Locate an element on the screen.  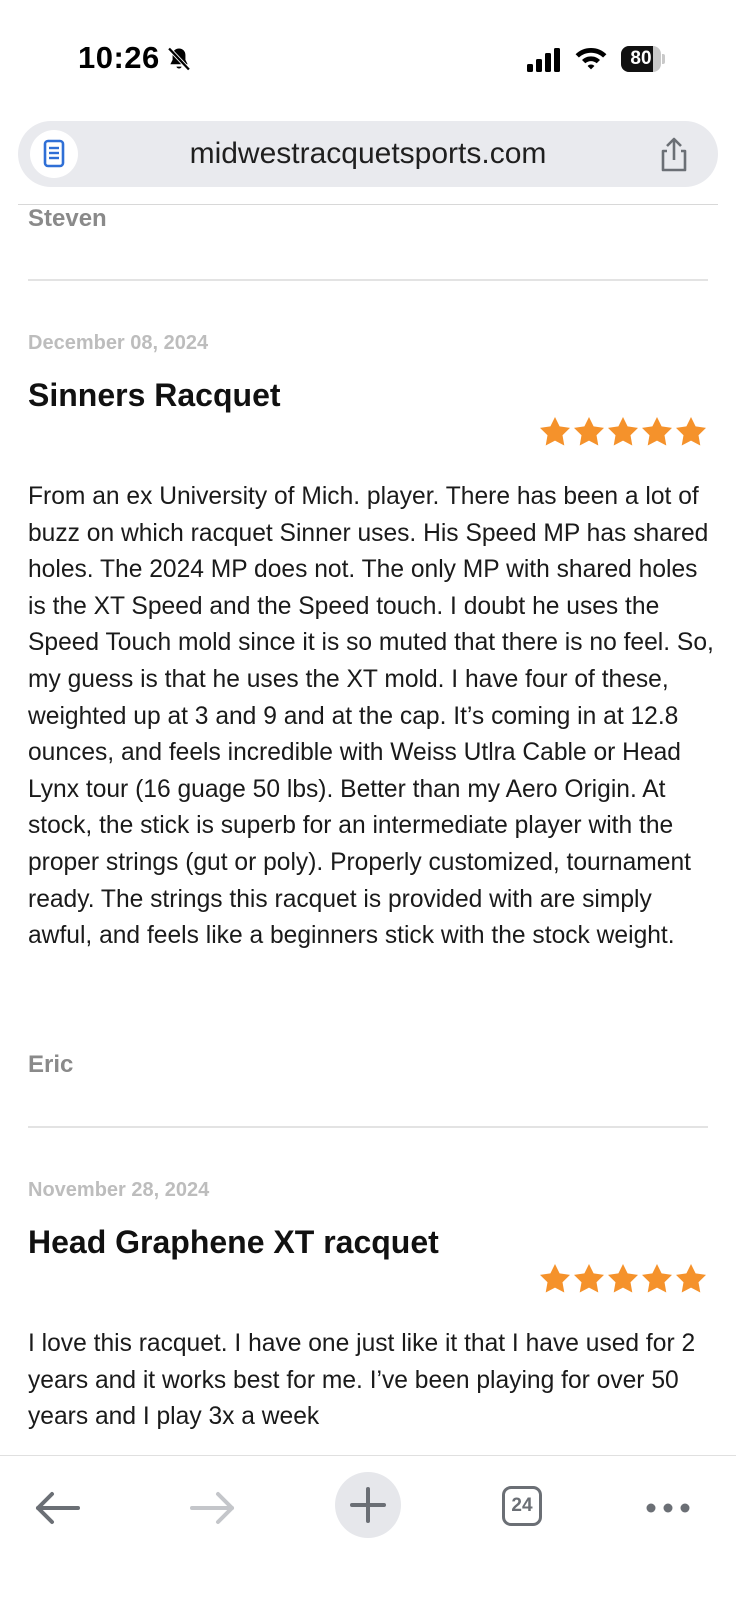
status-bar: 10:26 80 is located at coordinates (368, 55).